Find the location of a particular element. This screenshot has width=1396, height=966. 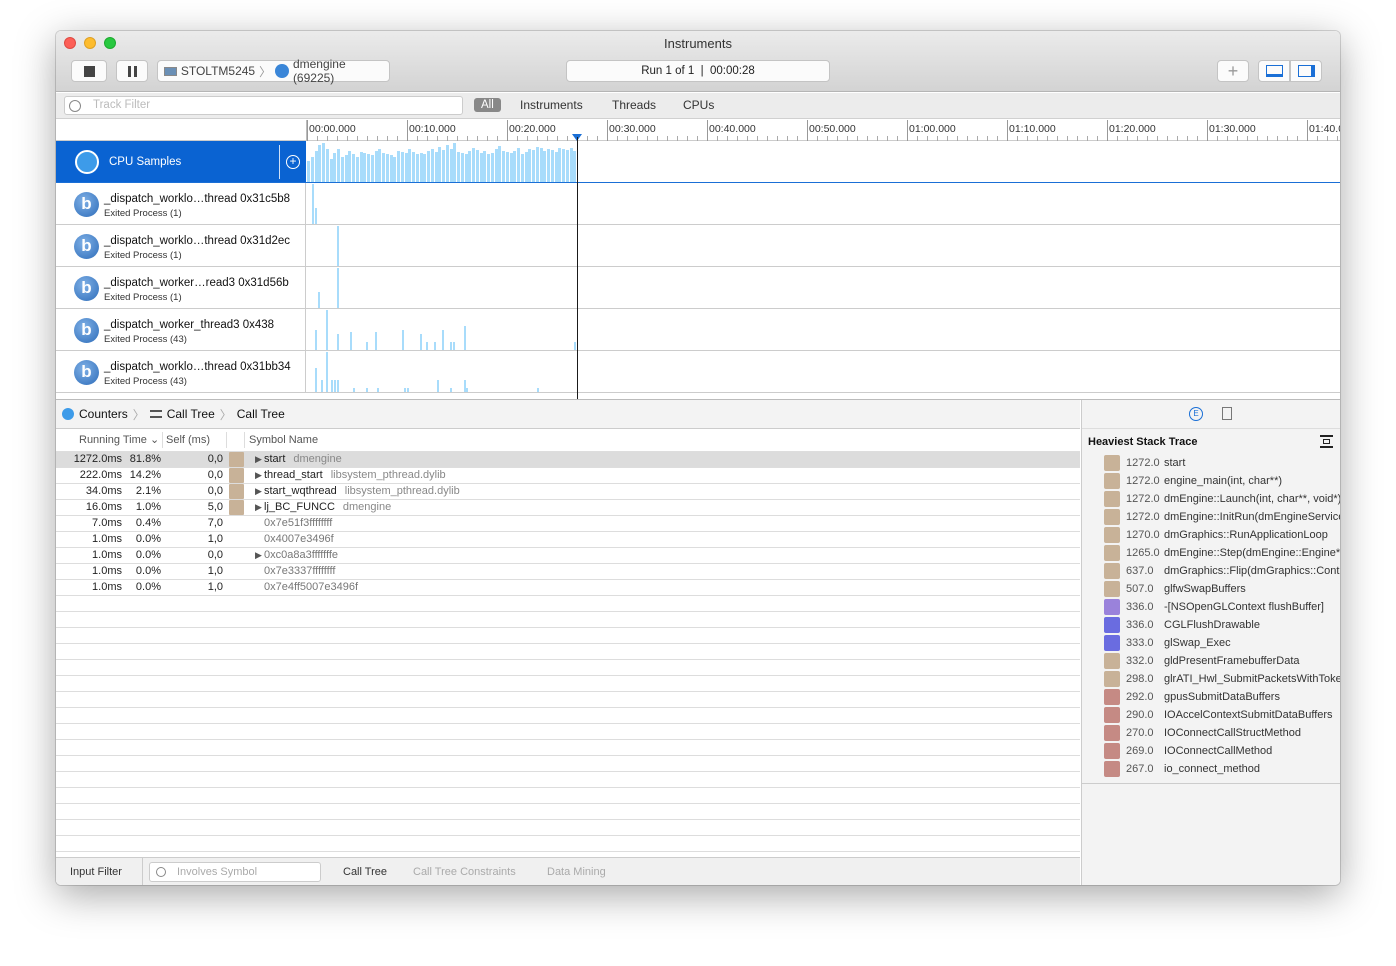

frame-weight: 507.0 is located at coordinates (1140, 589).